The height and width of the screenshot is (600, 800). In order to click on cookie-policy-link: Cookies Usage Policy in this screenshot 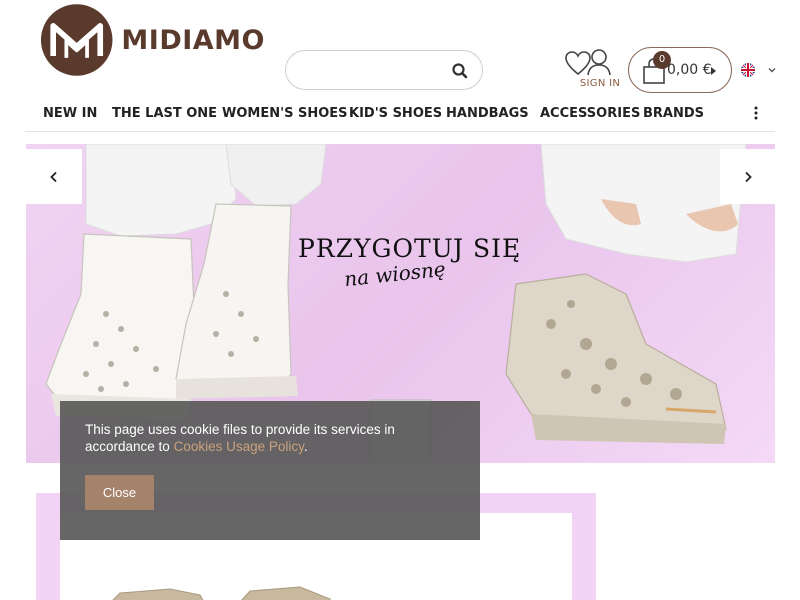, I will do `click(239, 446)`.